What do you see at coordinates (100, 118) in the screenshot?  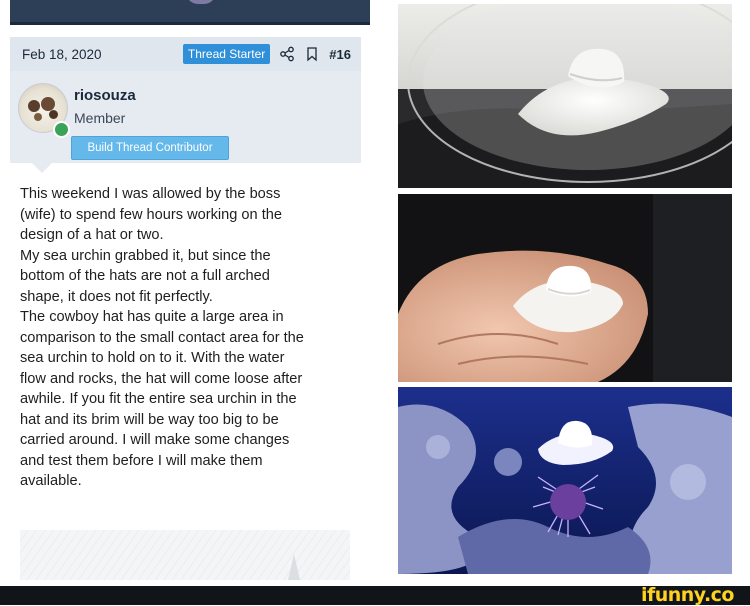 I see `user-title: Member` at bounding box center [100, 118].